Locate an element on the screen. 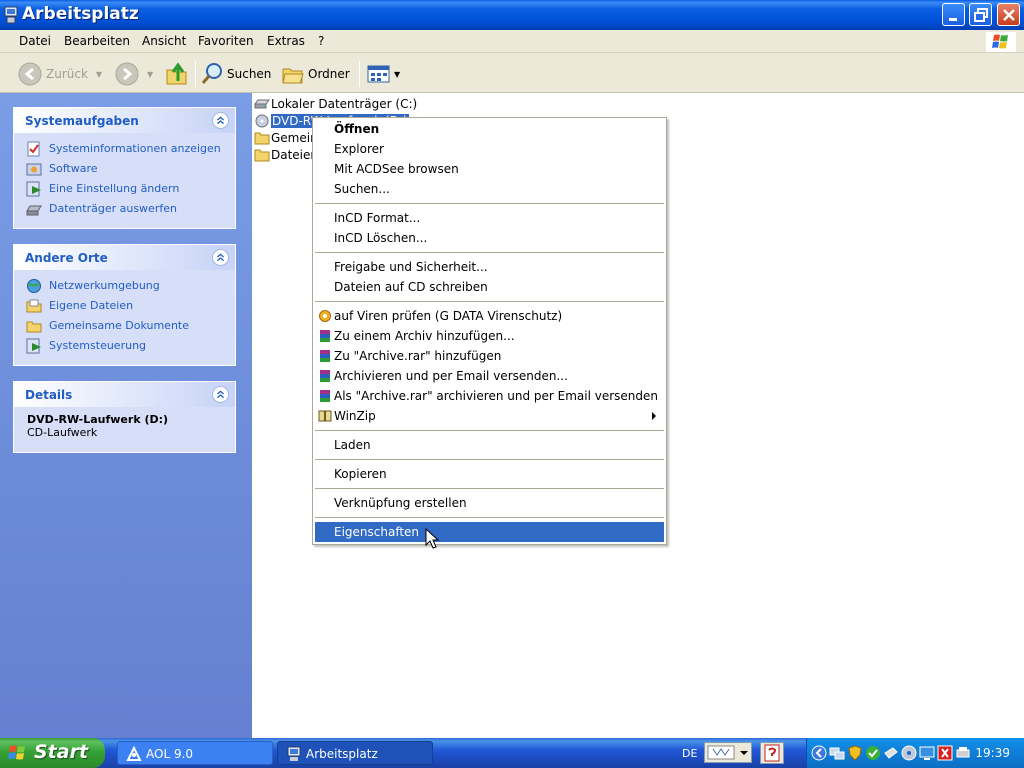 This screenshot has width=1024, height=768. language-bar is located at coordinates (728, 752).